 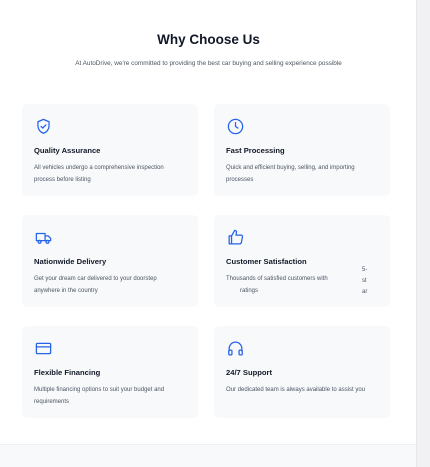 What do you see at coordinates (255, 150) in the screenshot?
I see `feature-title: Fast Processing` at bounding box center [255, 150].